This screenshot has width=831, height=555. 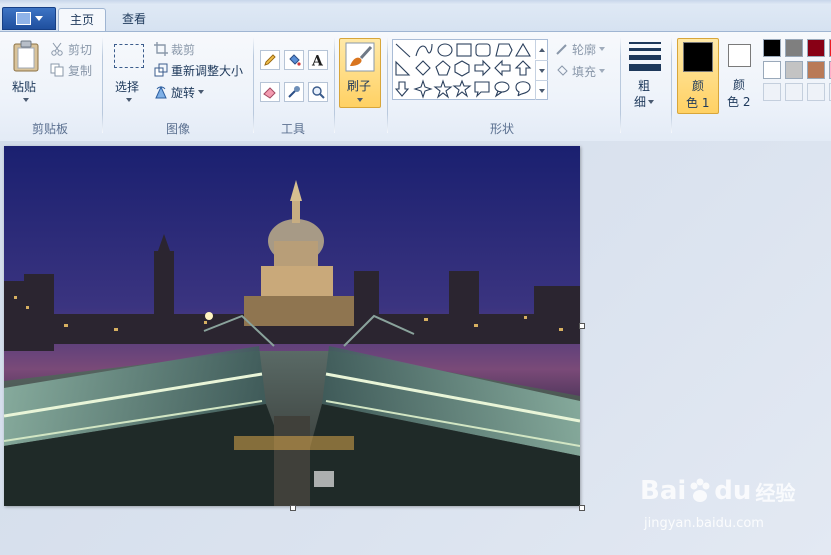 What do you see at coordinates (292, 129) in the screenshot?
I see `tools-group-label: 工具` at bounding box center [292, 129].